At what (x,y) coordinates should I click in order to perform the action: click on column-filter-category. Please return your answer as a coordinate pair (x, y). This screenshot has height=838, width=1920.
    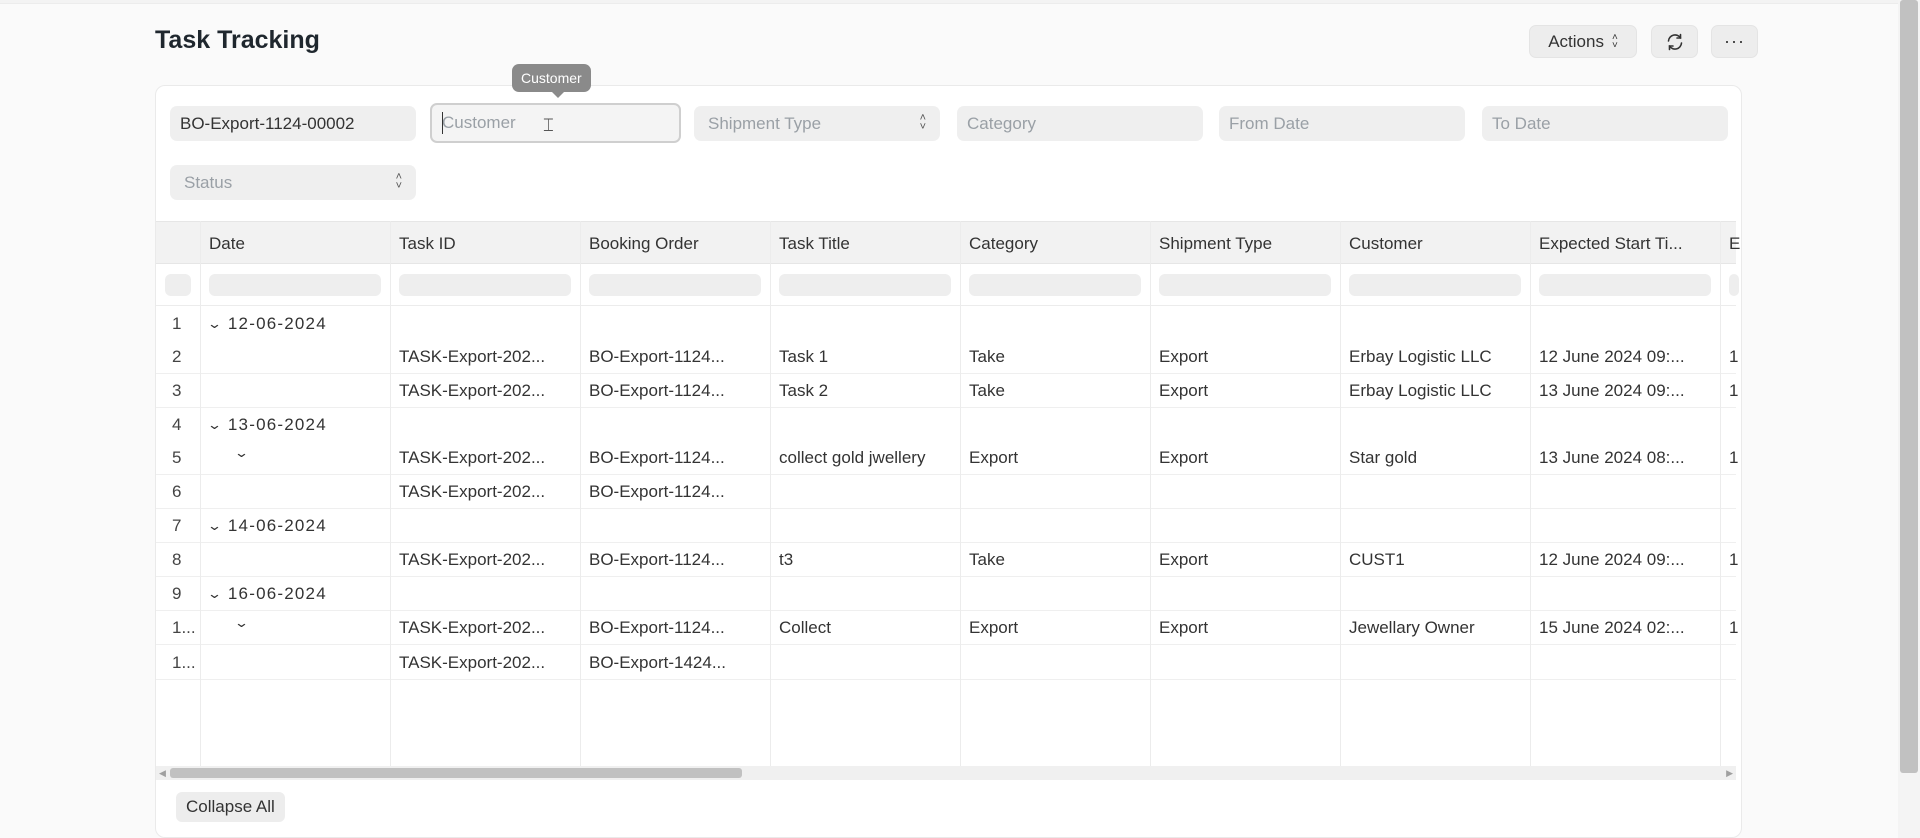
    Looking at the image, I should click on (1055, 285).